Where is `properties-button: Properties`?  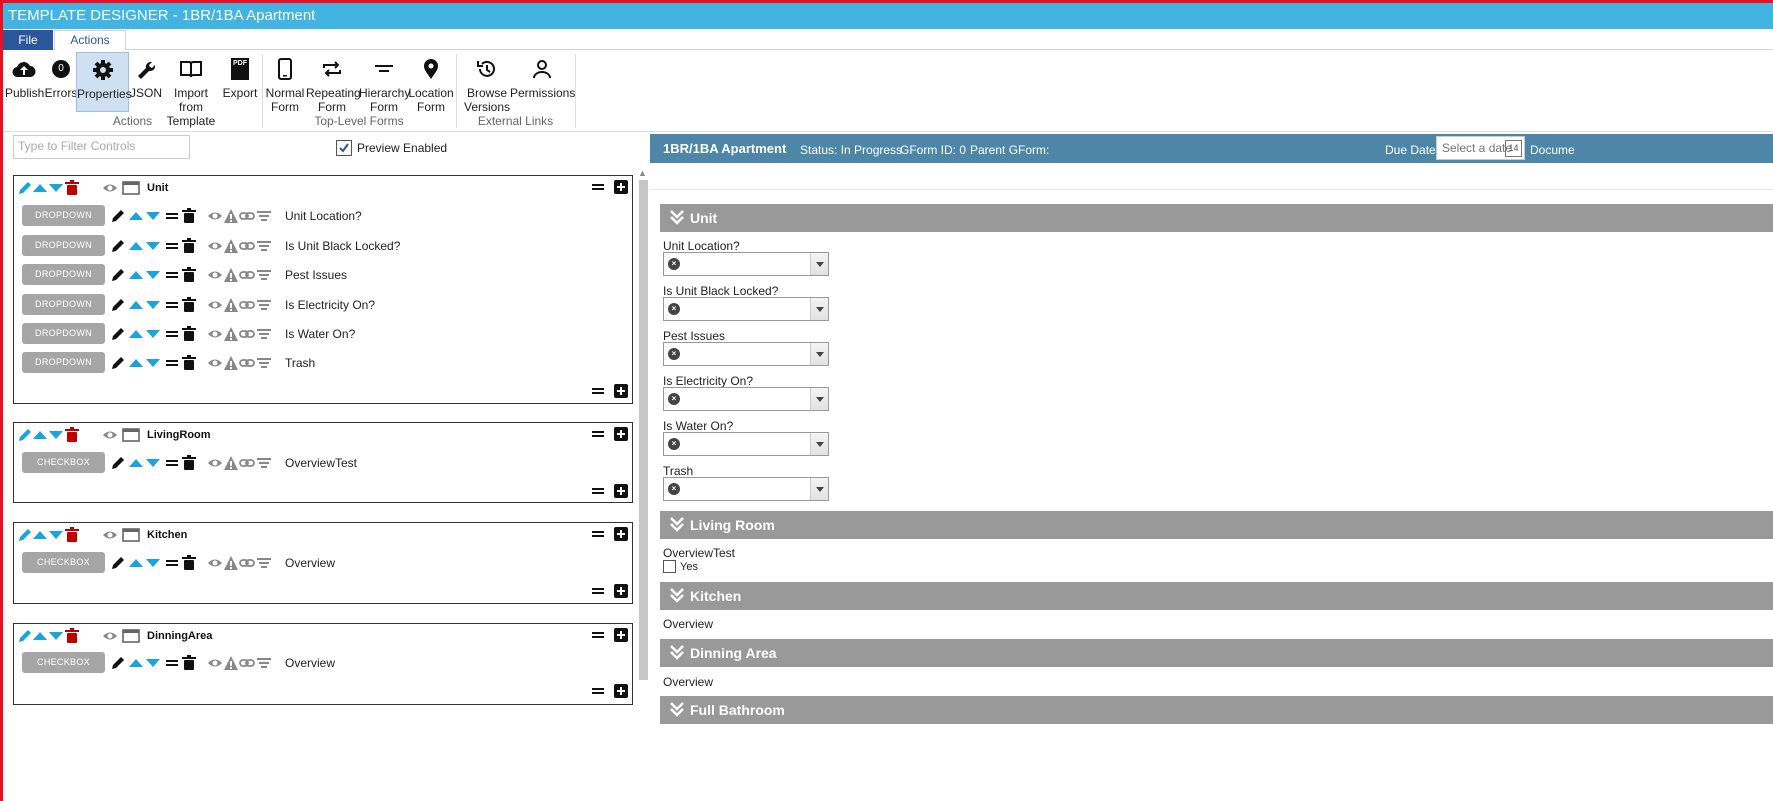
properties-button: Properties is located at coordinates (104, 82).